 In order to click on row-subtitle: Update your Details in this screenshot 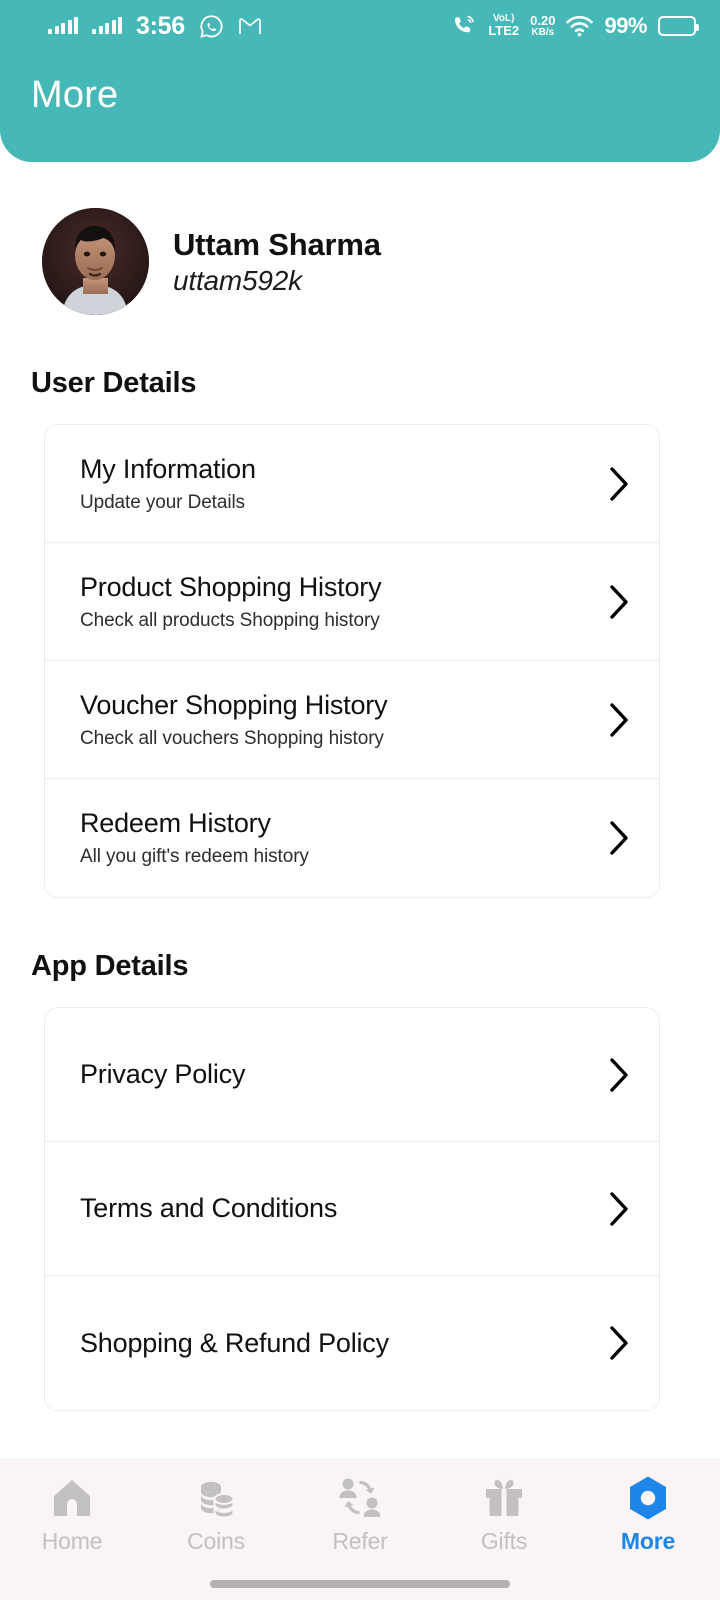, I will do `click(162, 502)`.